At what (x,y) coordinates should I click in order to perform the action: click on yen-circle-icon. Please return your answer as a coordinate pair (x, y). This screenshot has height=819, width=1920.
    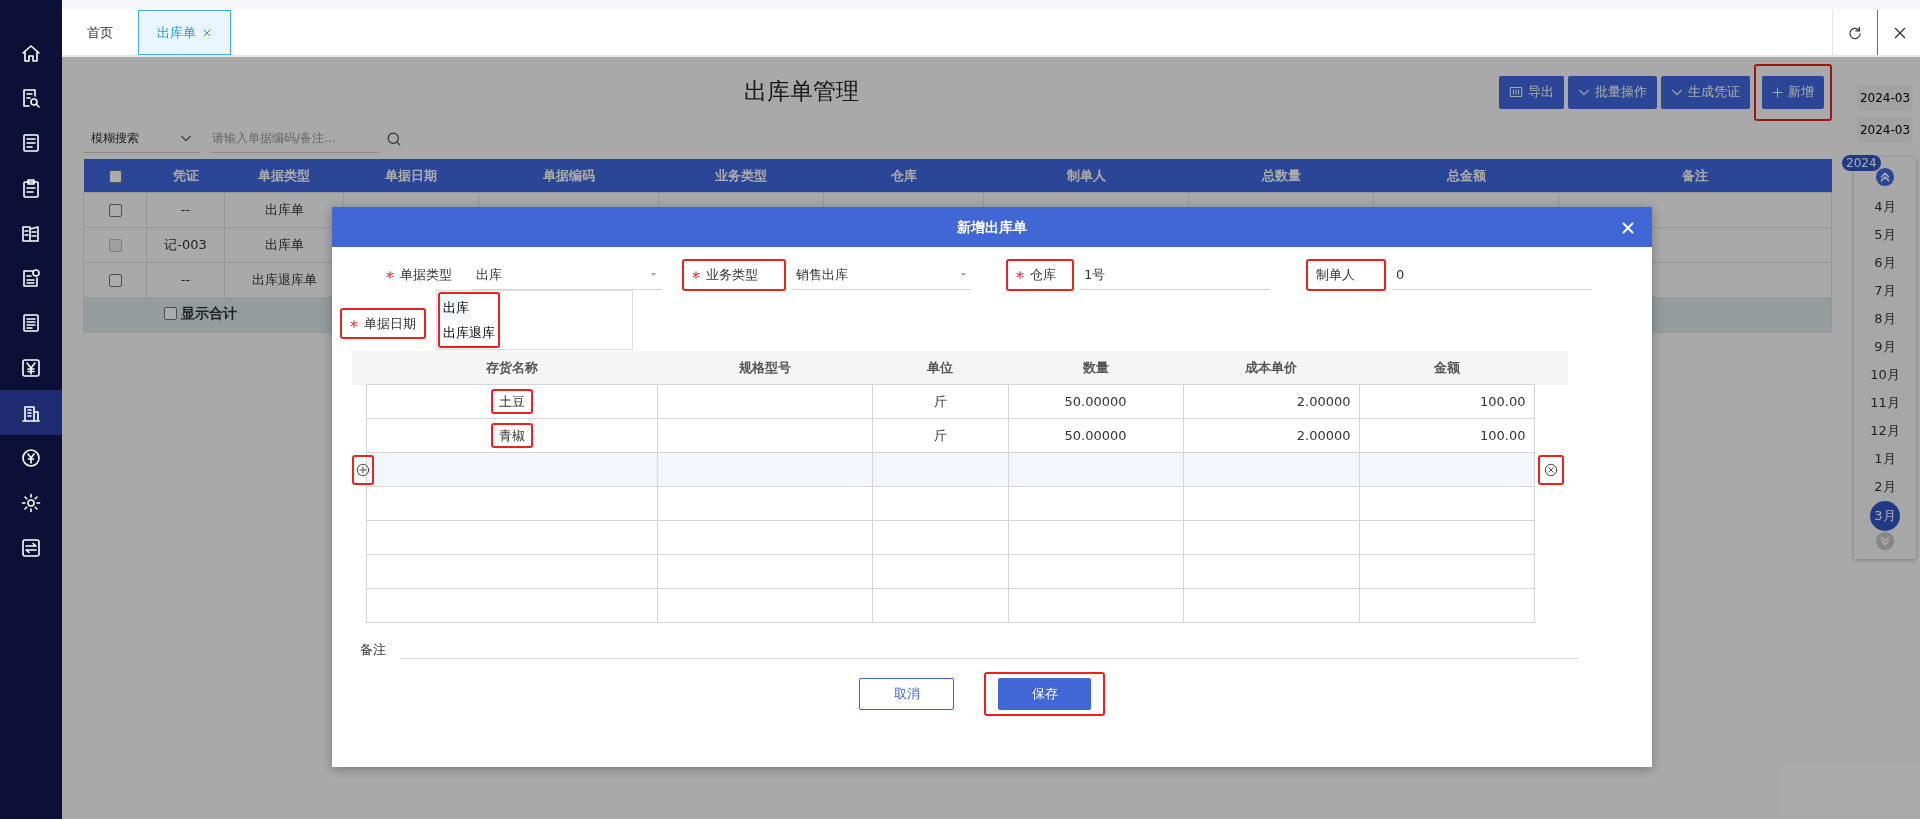
    Looking at the image, I should click on (31, 457).